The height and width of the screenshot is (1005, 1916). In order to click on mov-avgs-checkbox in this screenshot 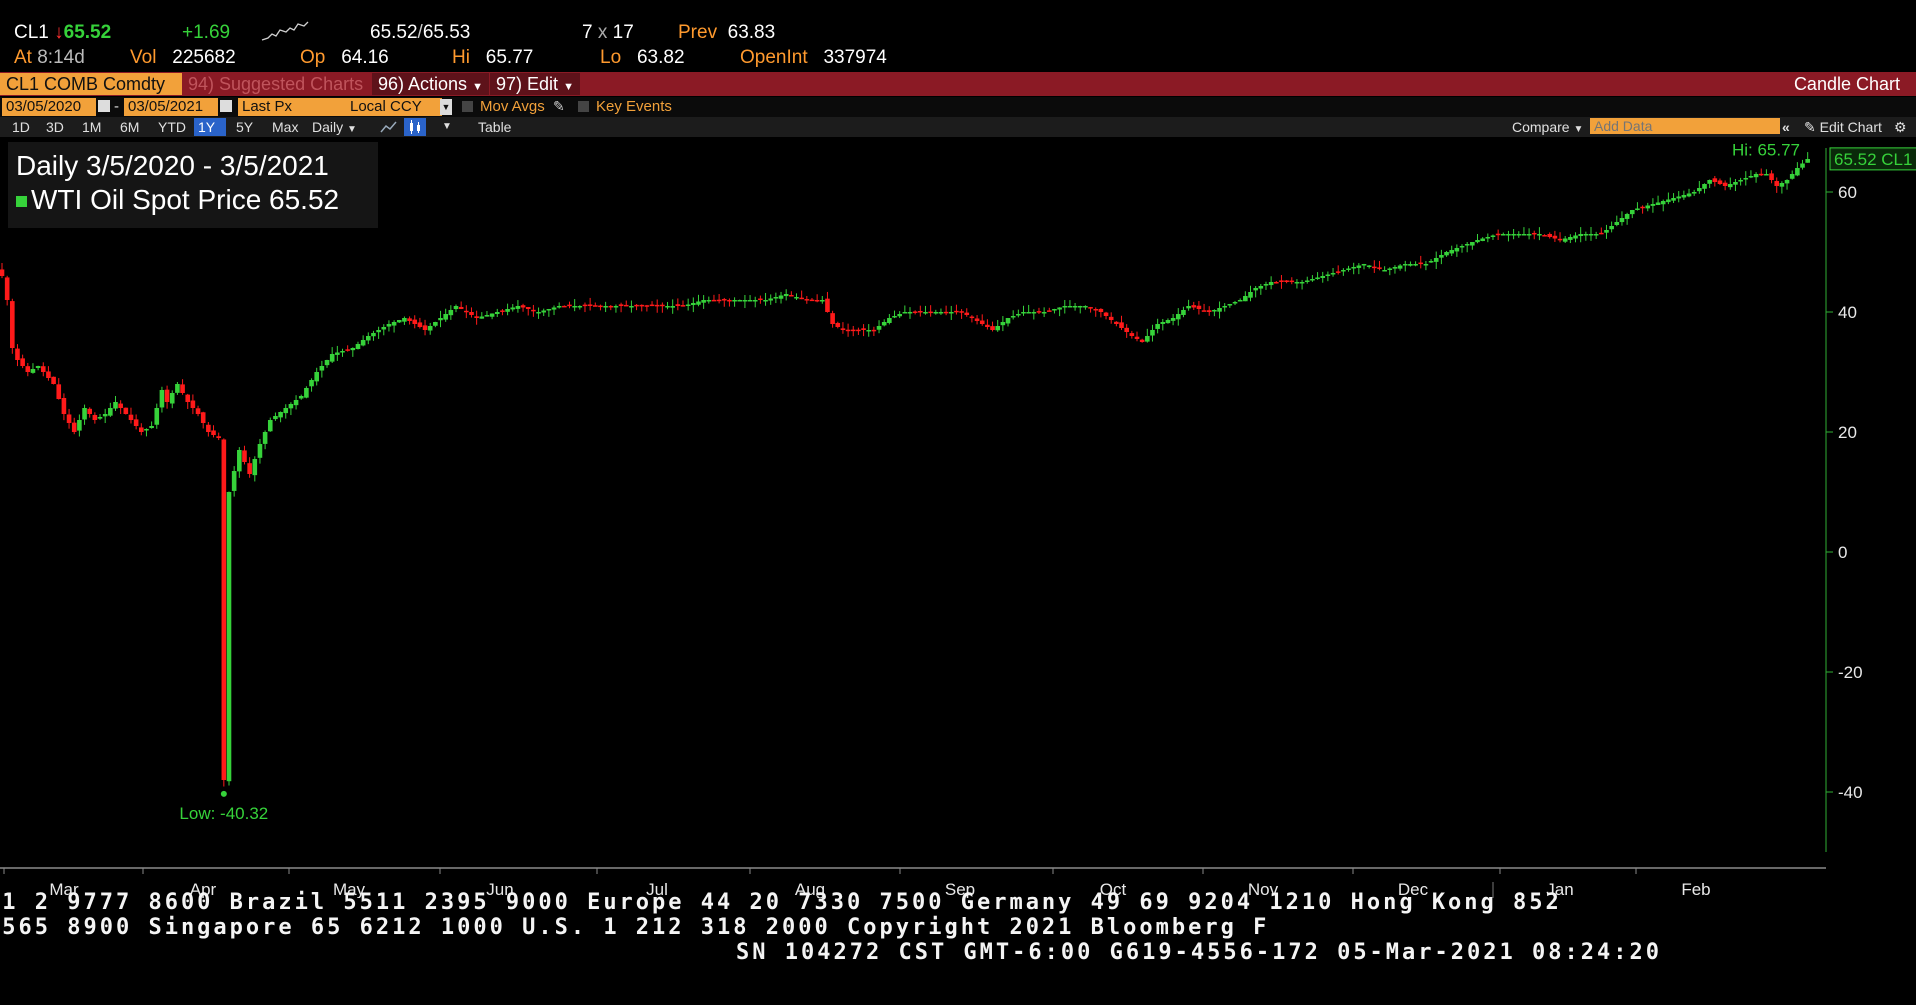, I will do `click(467, 106)`.